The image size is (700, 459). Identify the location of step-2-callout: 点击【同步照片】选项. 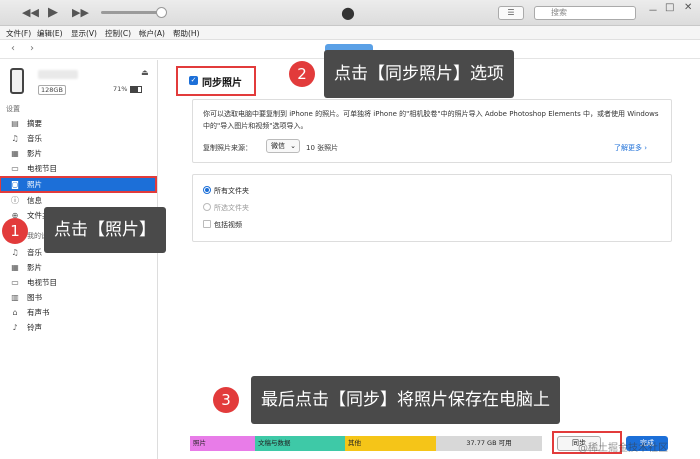
(419, 74).